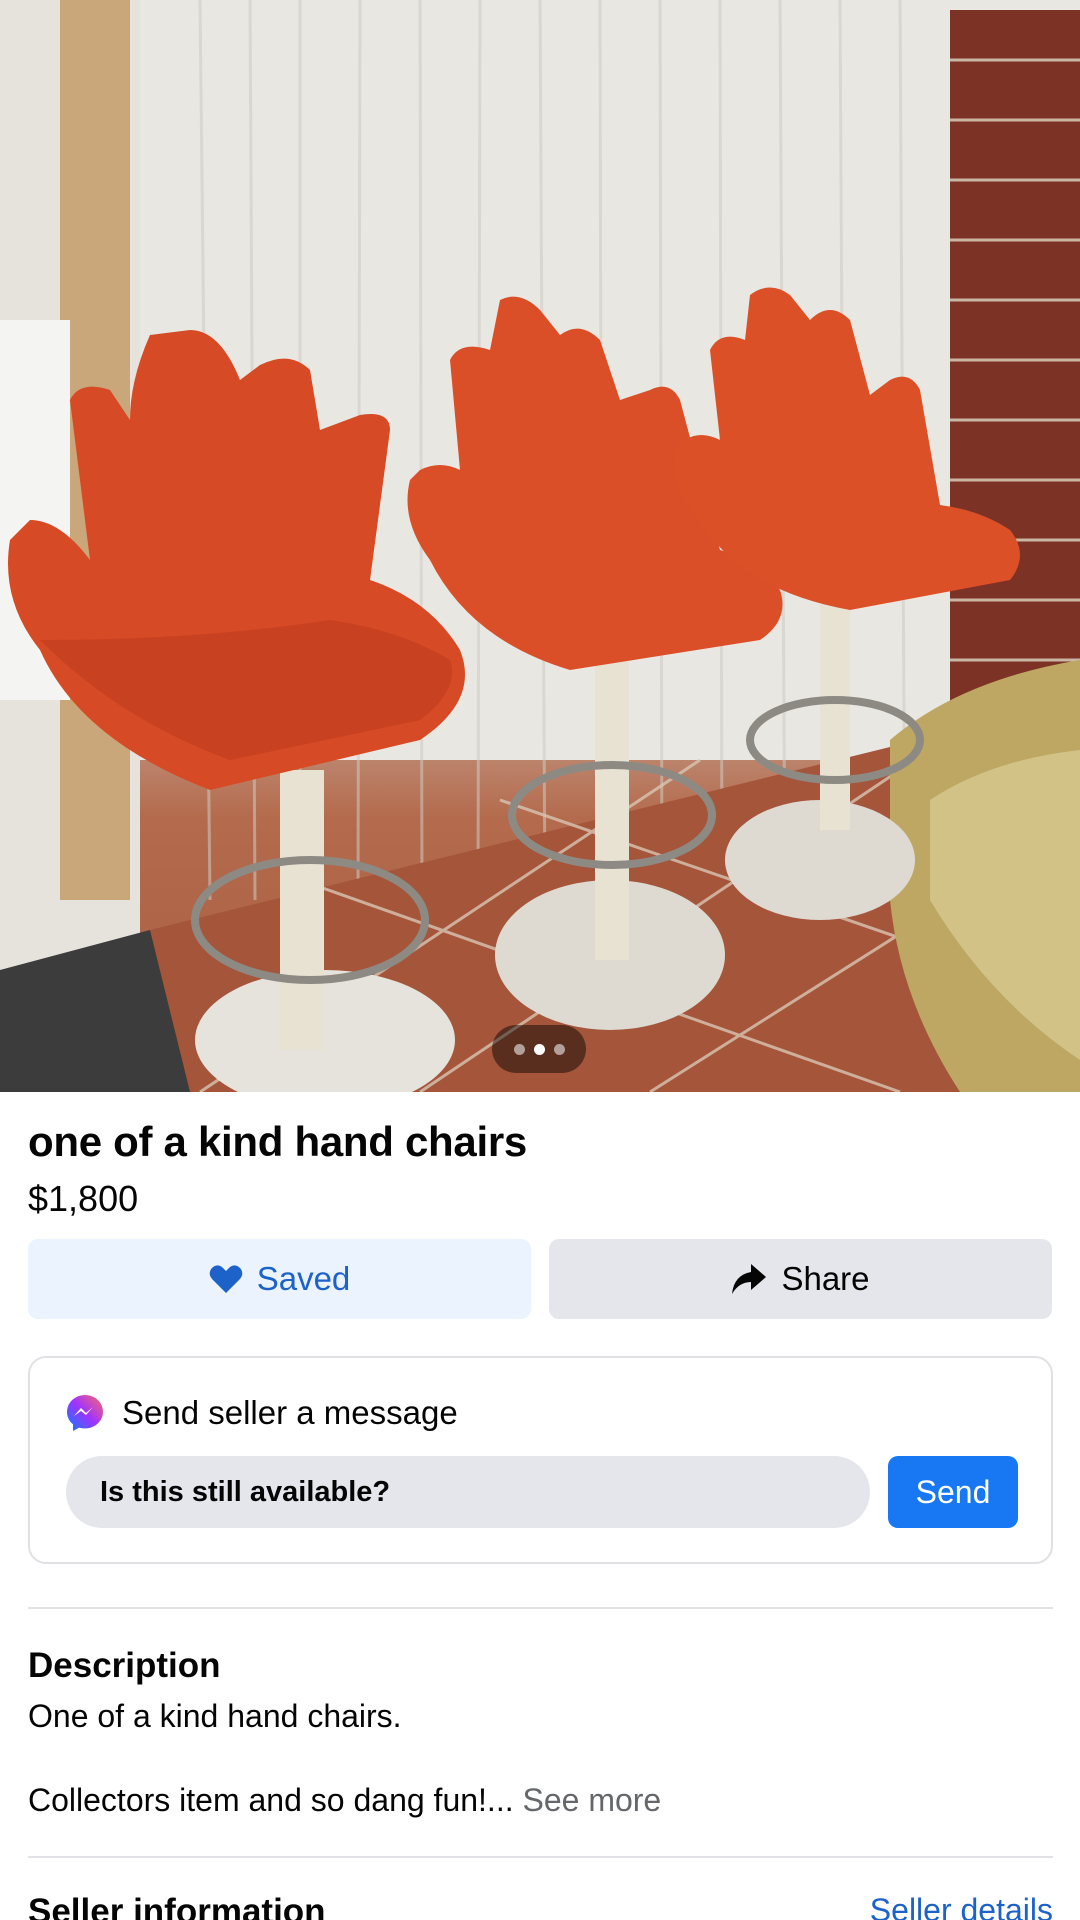 This screenshot has width=1080, height=1920. What do you see at coordinates (290, 1412) in the screenshot?
I see `message-header-text: Send seller a message` at bounding box center [290, 1412].